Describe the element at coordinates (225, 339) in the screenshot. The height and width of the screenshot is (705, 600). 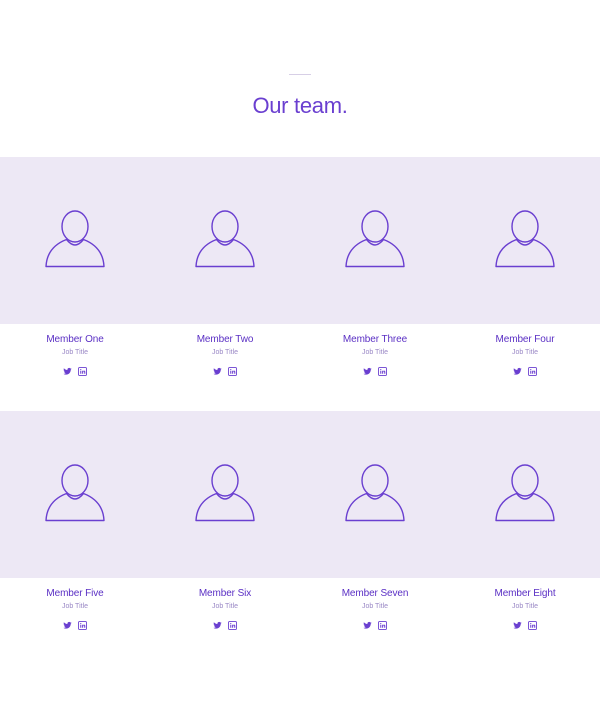
I see `member-name: Member Two` at that location.